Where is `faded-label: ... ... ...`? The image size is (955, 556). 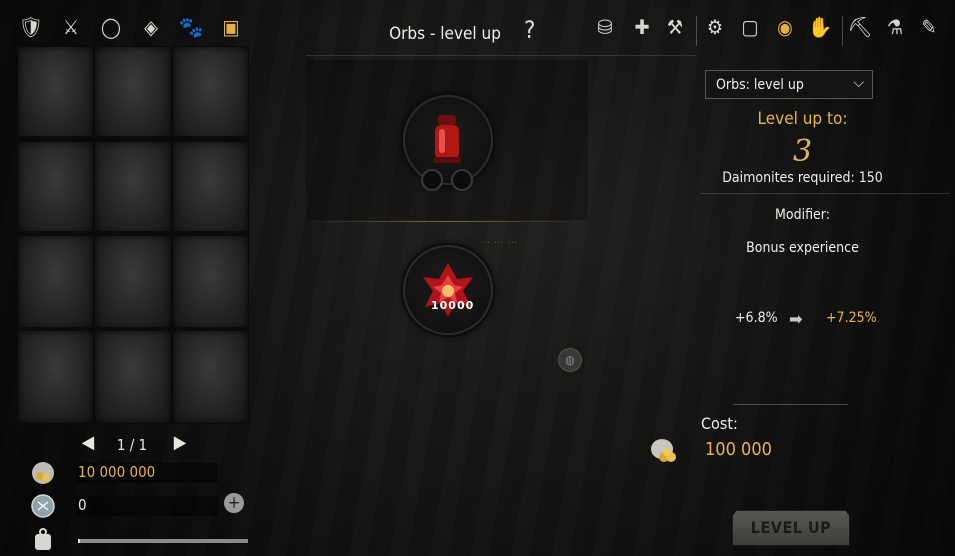
faded-label: ... ... ... is located at coordinates (499, 239).